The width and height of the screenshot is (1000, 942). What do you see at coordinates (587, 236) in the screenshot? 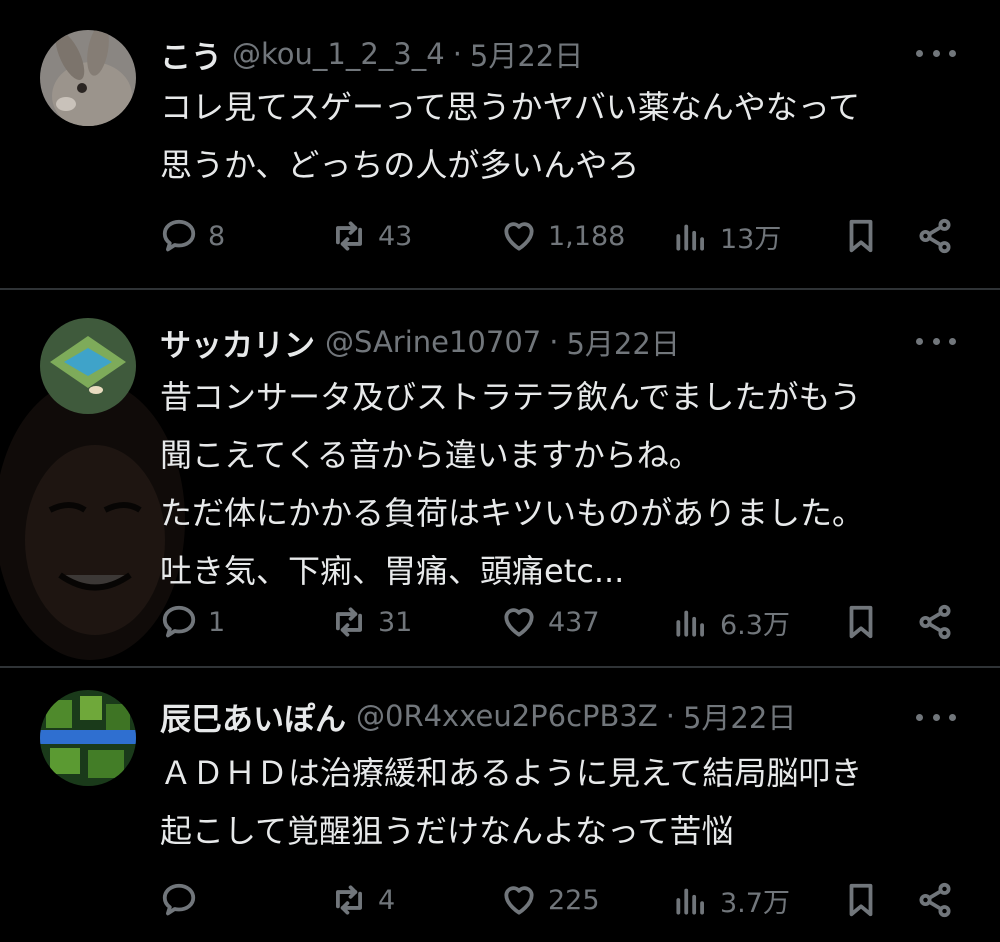
I see `like-count: 1,188` at bounding box center [587, 236].